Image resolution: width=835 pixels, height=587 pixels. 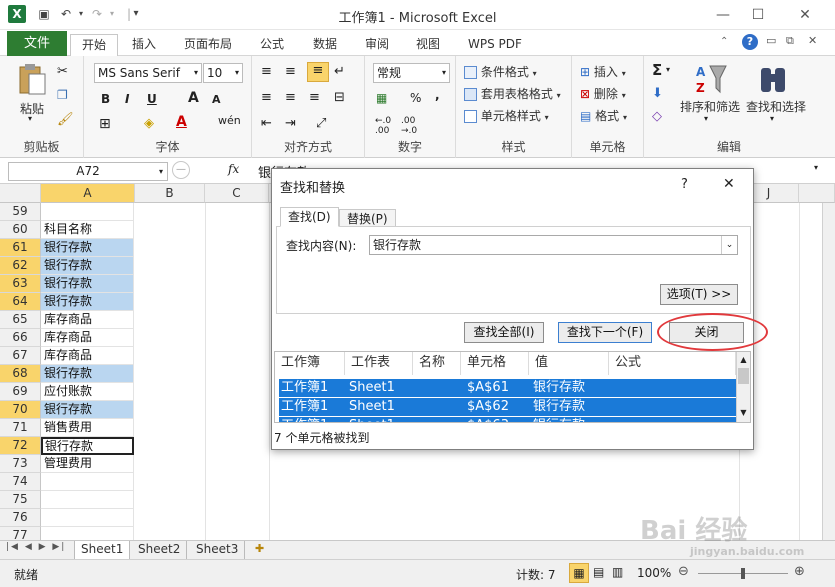 What do you see at coordinates (657, 70) in the screenshot?
I see `autosum-icon: Σ` at bounding box center [657, 70].